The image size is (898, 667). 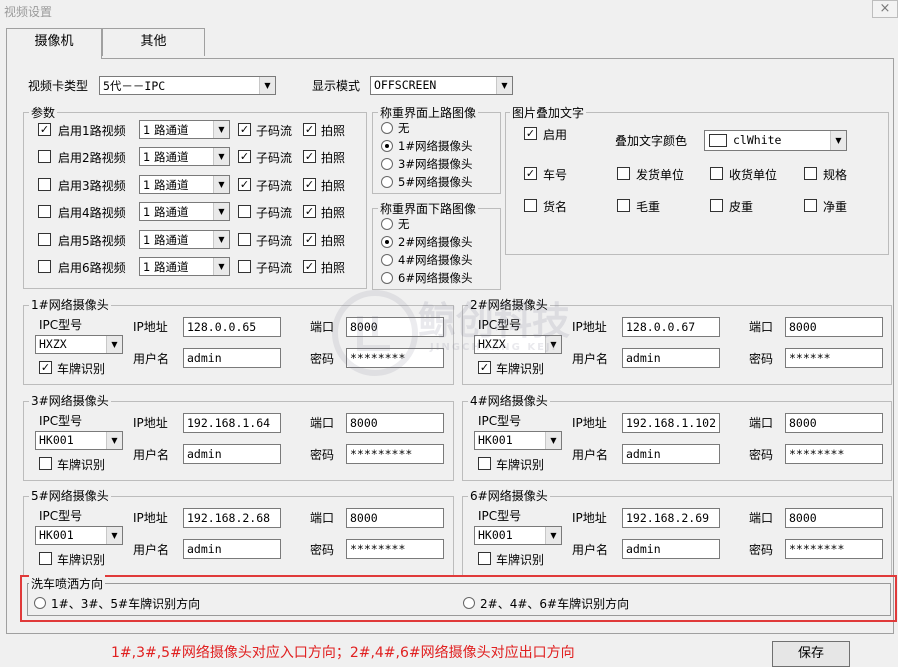 I want to click on camera-2-password-field: ******, so click(x=834, y=358).